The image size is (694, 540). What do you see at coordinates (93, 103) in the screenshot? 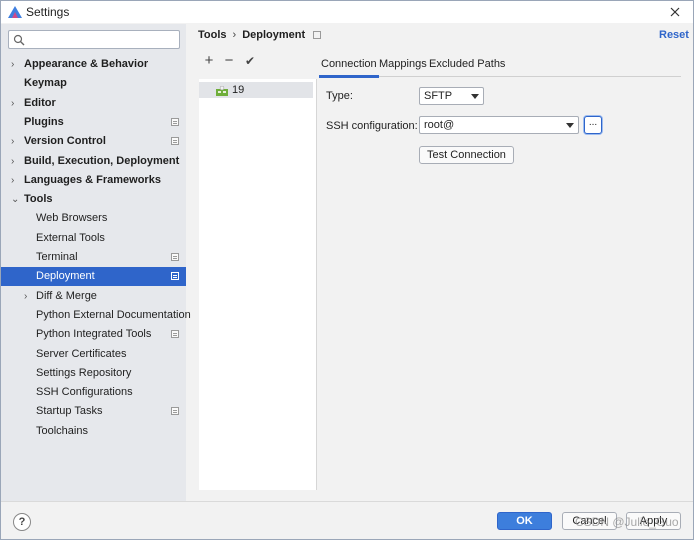
I see `sidebar-item-editor: › Editor` at bounding box center [93, 103].